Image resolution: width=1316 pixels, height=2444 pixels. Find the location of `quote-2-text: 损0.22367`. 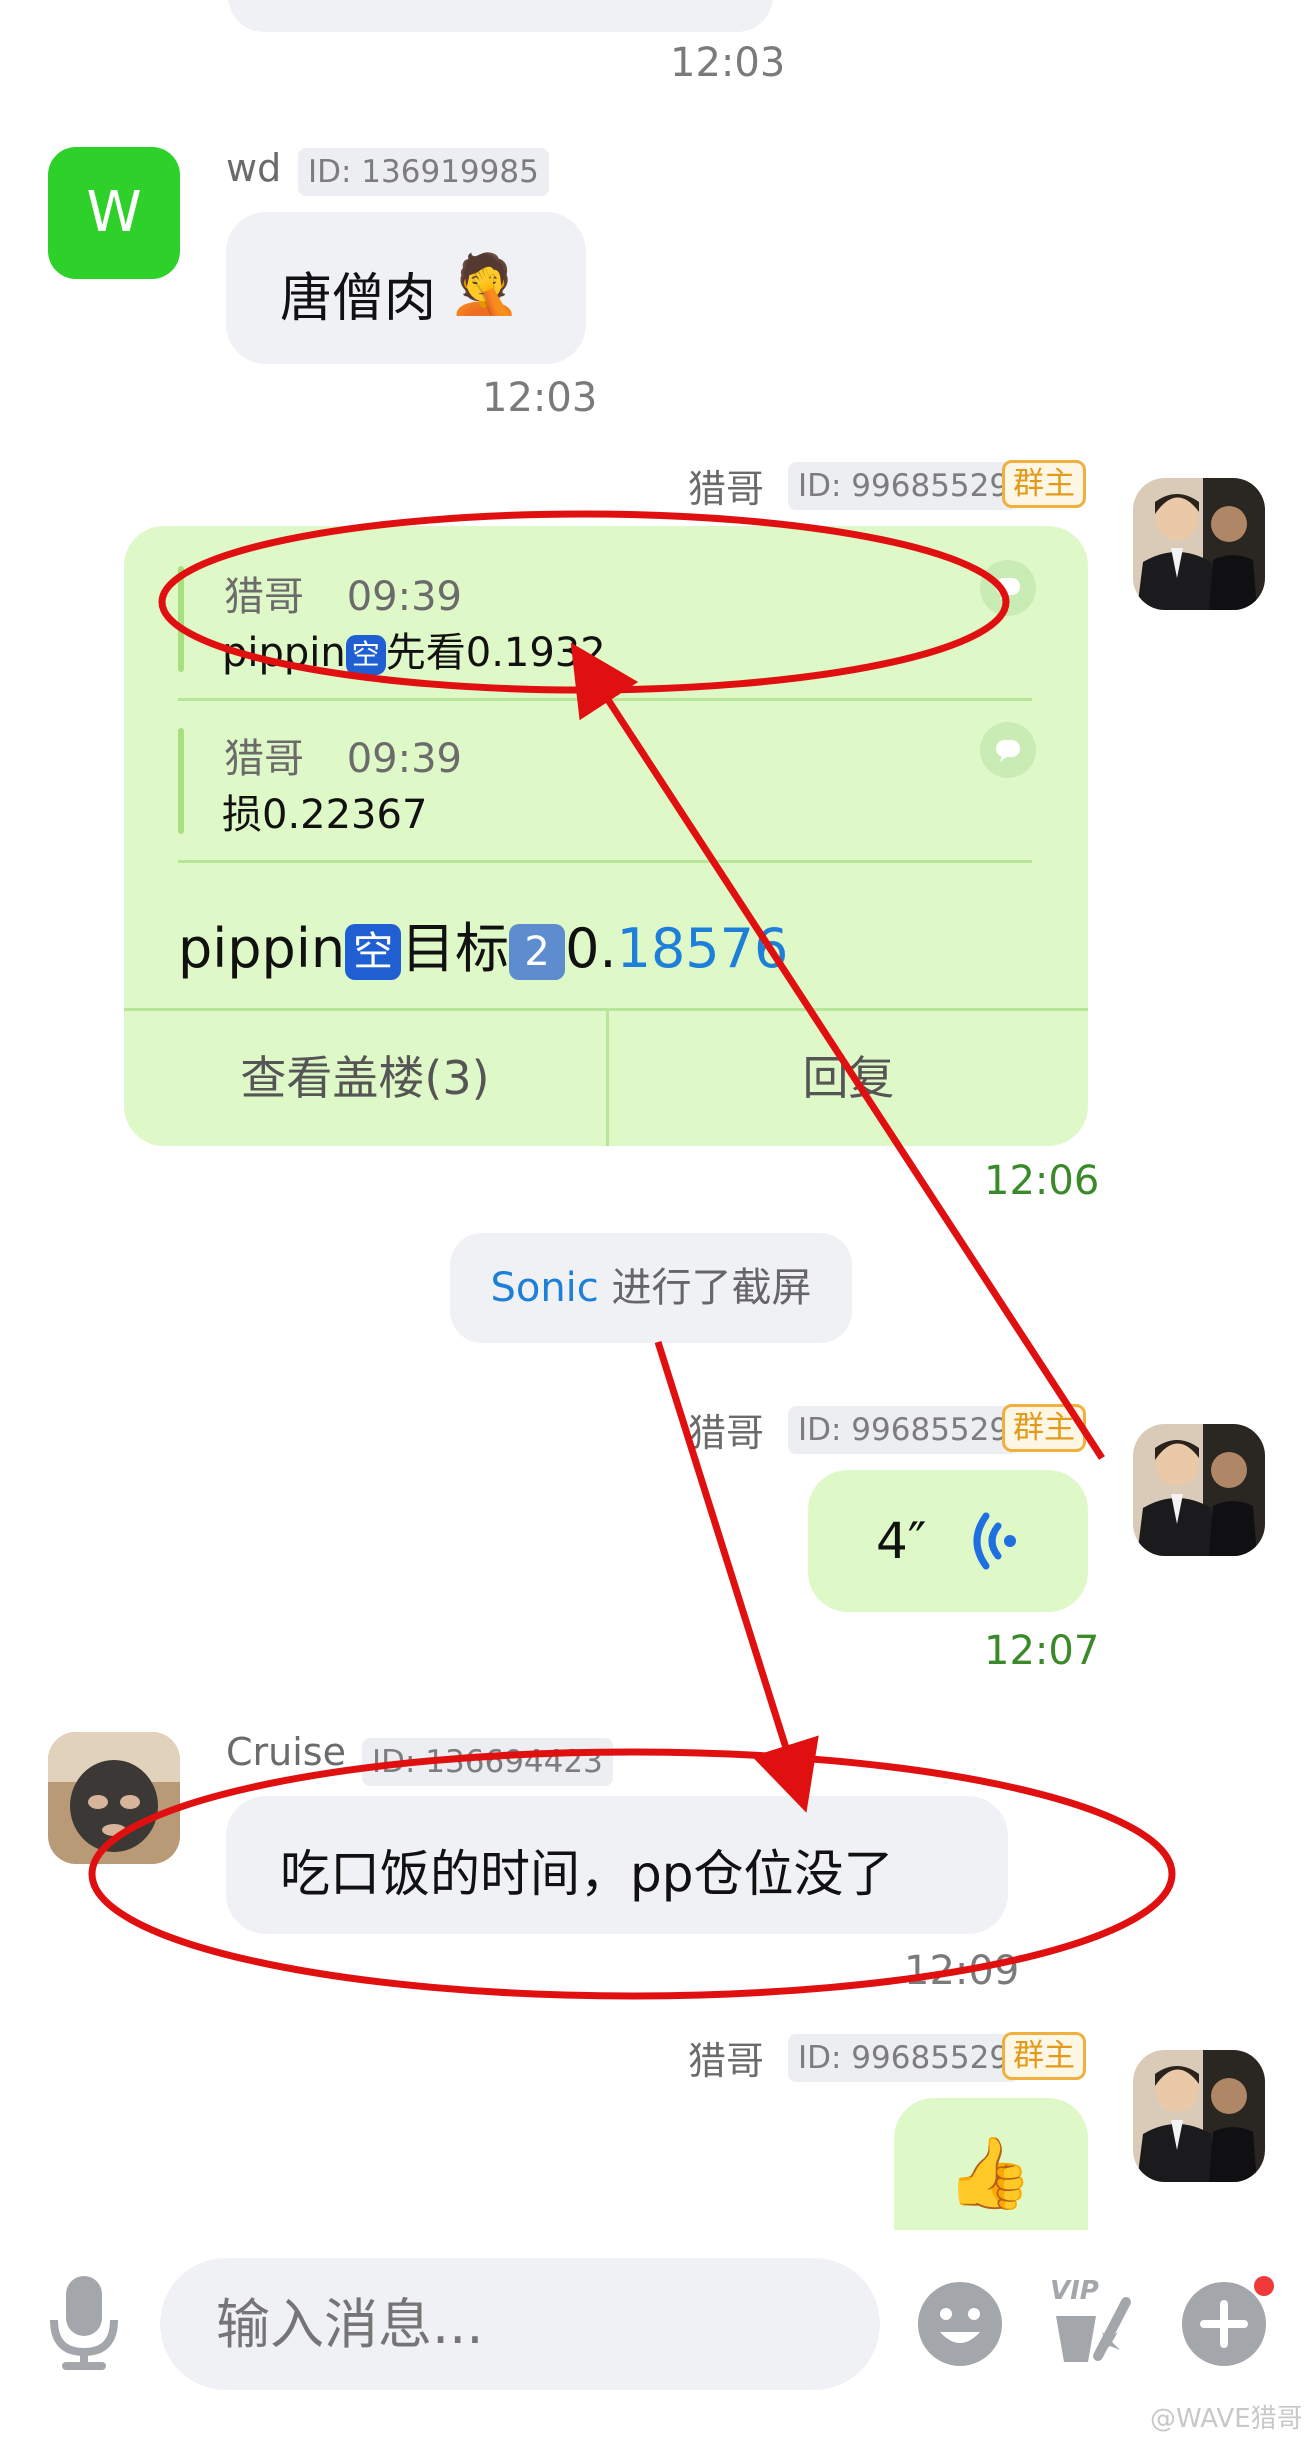

quote-2-text: 损0.22367 is located at coordinates (325, 815).